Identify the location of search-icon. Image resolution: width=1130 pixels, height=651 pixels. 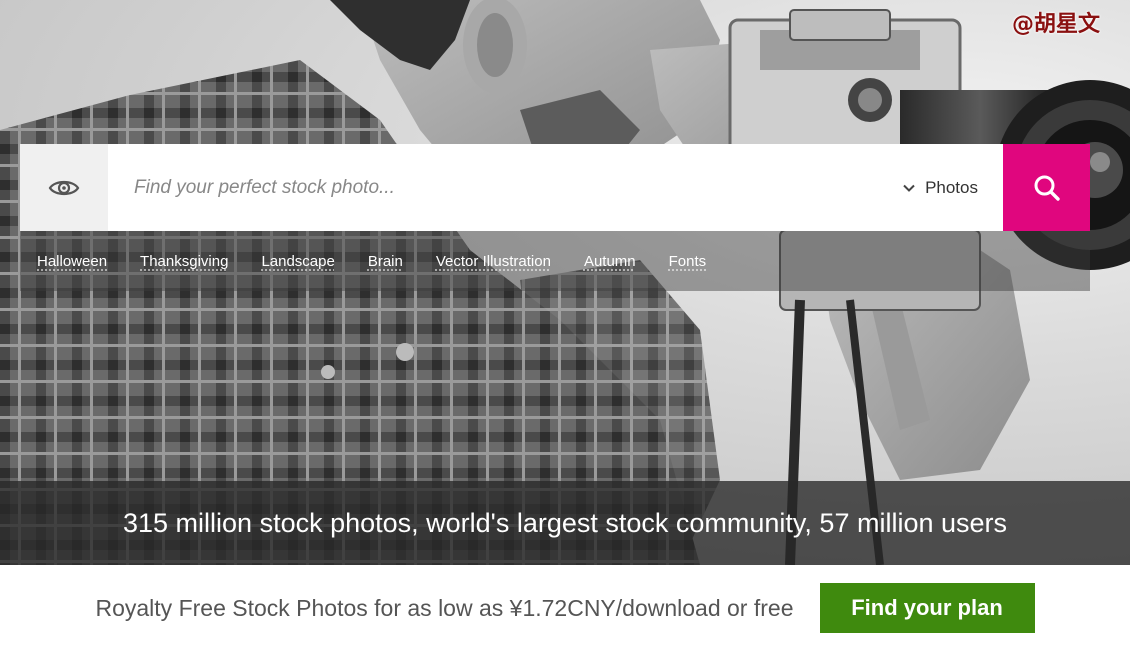
(1047, 188).